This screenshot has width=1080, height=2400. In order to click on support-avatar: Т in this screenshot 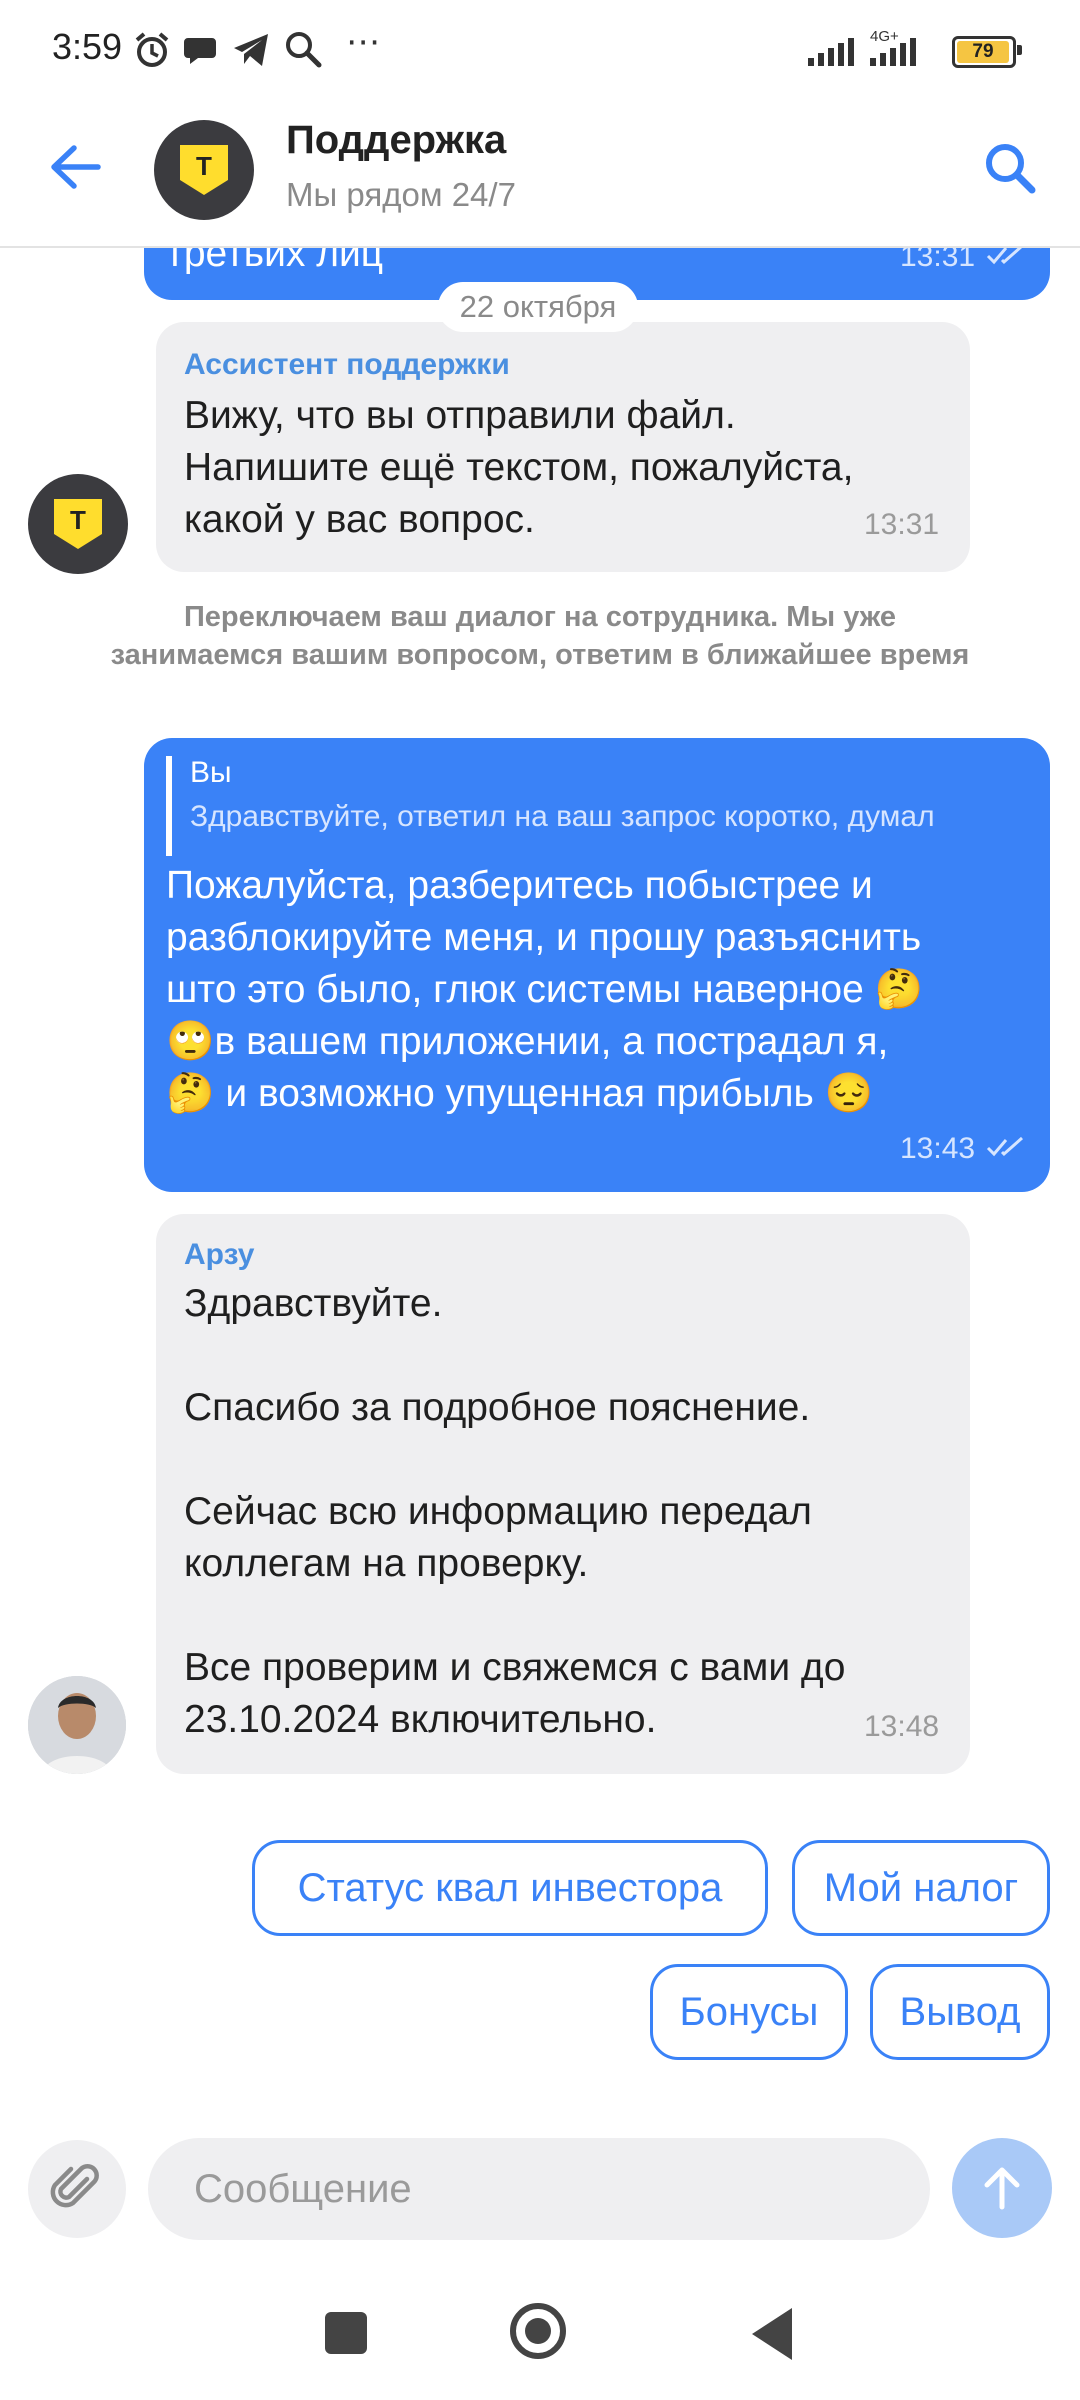, I will do `click(204, 170)`.